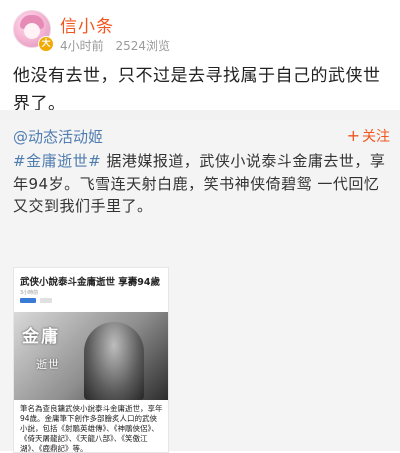 The width and height of the screenshot is (400, 453). I want to click on post-meta: 4小时前 2524浏览, so click(115, 45).